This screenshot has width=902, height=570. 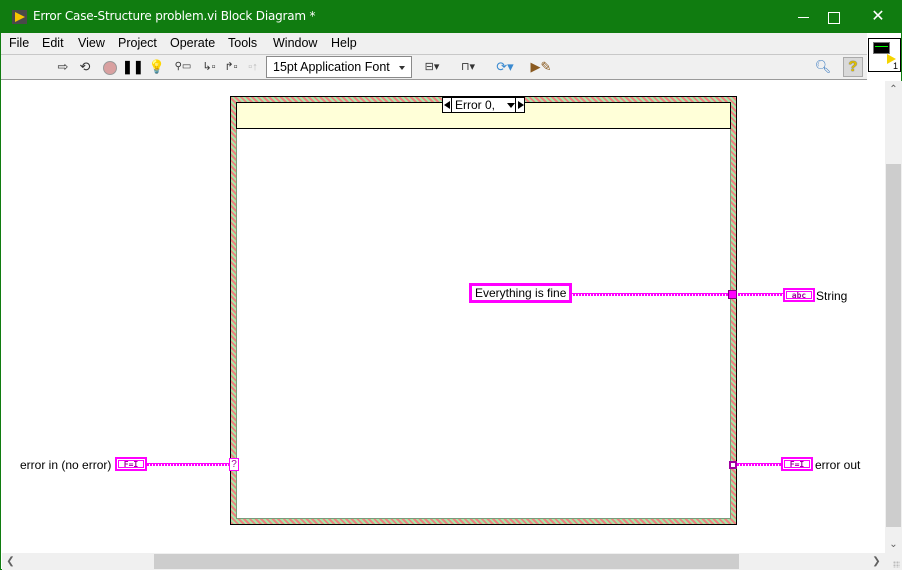 I want to click on step-into-icon: ↳▫, so click(x=209, y=67).